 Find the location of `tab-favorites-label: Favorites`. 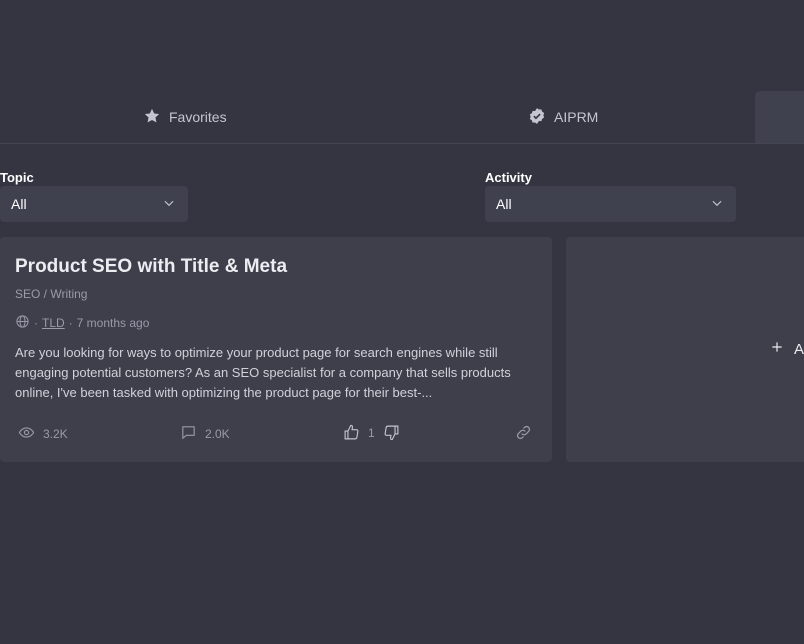

tab-favorites-label: Favorites is located at coordinates (198, 117).